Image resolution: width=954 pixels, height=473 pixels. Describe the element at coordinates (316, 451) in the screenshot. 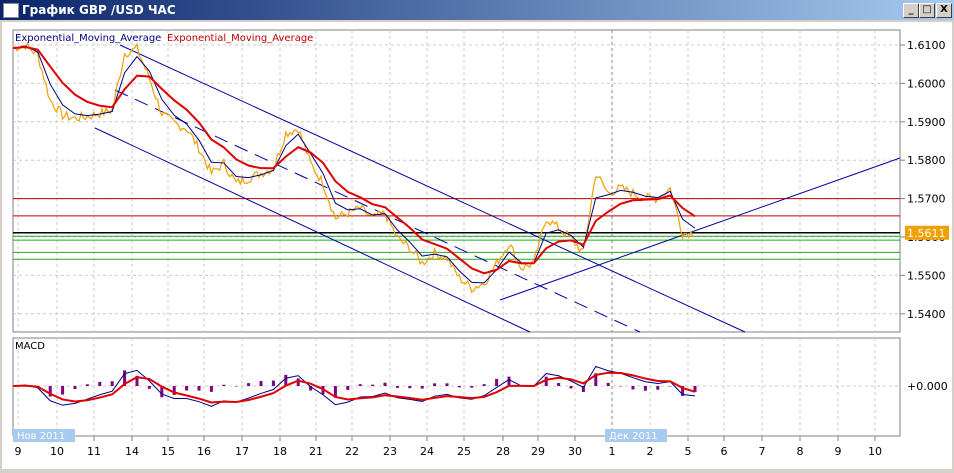

I see `x-tick-label: 21` at that location.